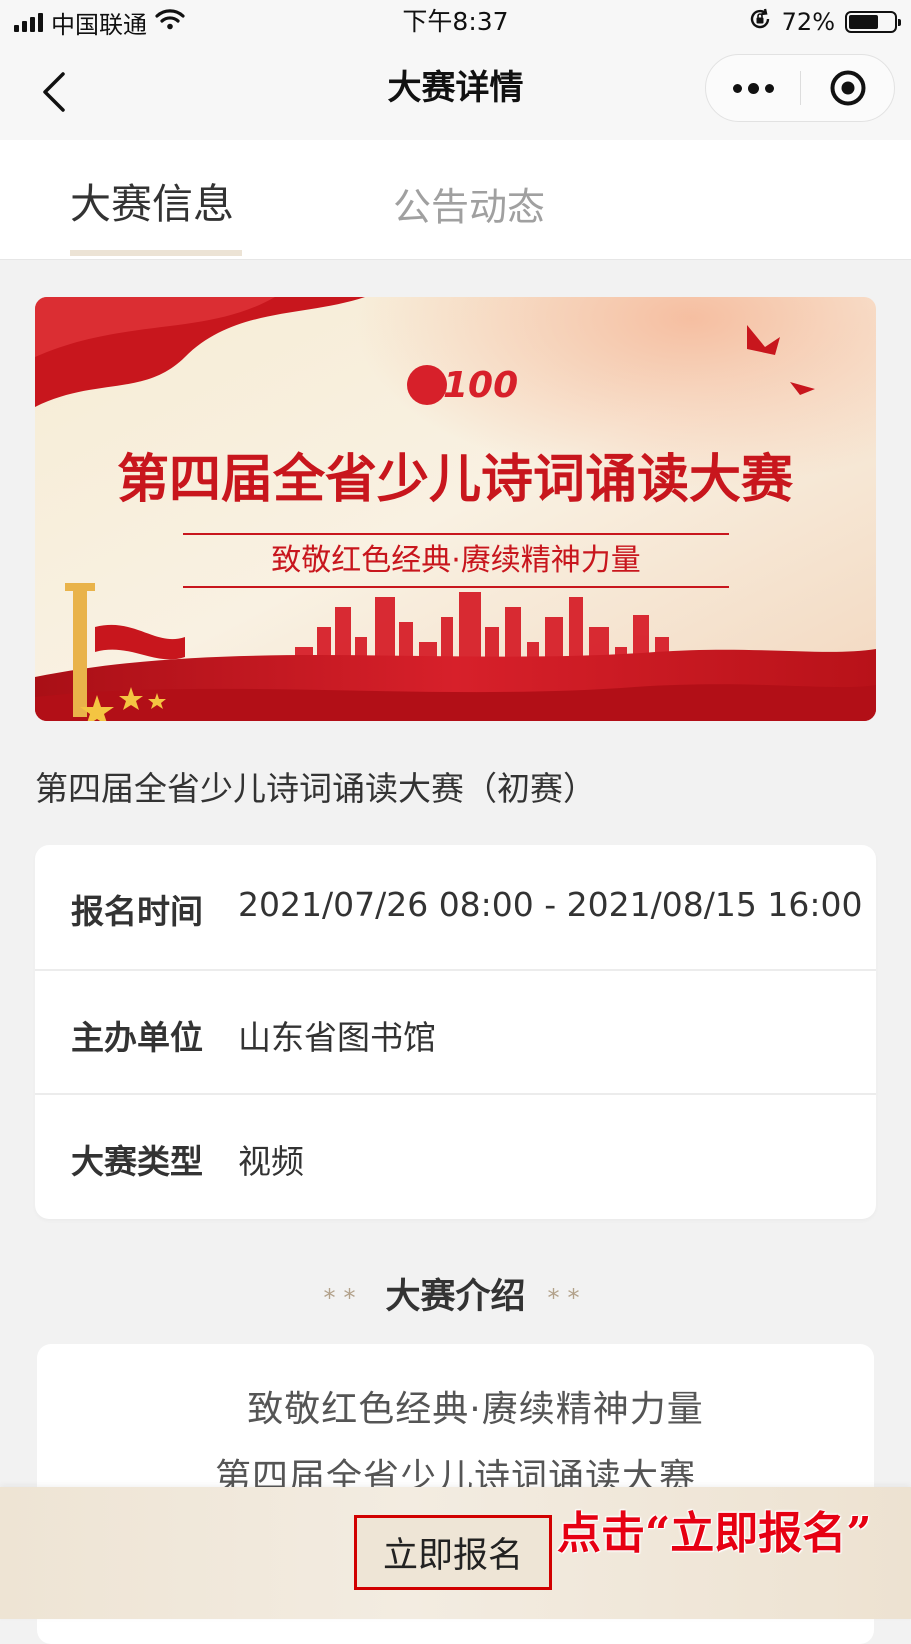 The width and height of the screenshot is (911, 1644). I want to click on contest-name: 第四届全省少儿诗词诵读大赛（初赛）, so click(315, 788).